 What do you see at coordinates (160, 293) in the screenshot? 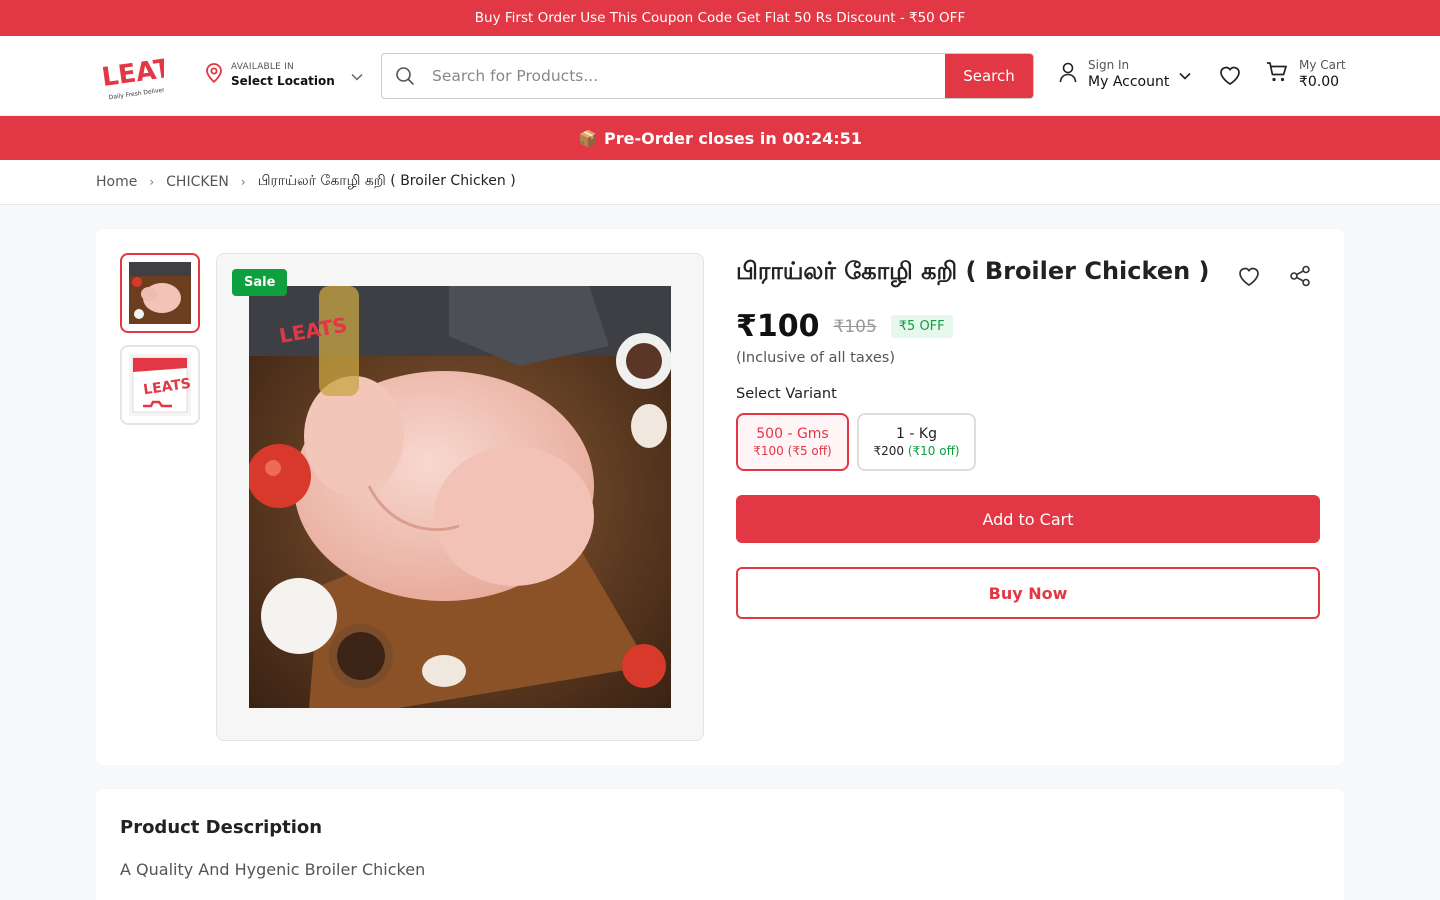
I see `product-thumbnail-chicken` at bounding box center [160, 293].